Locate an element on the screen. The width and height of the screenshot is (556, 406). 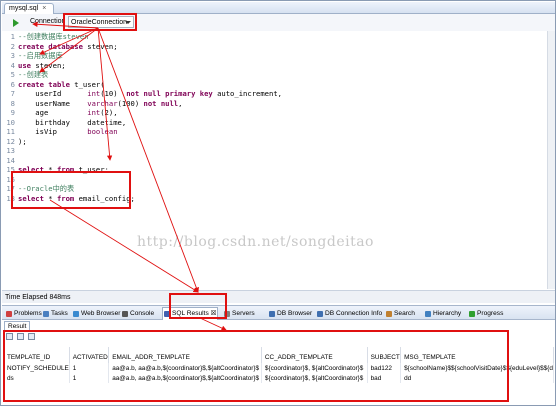
code-line: select * from email_config; is located at coordinates (150, 199).